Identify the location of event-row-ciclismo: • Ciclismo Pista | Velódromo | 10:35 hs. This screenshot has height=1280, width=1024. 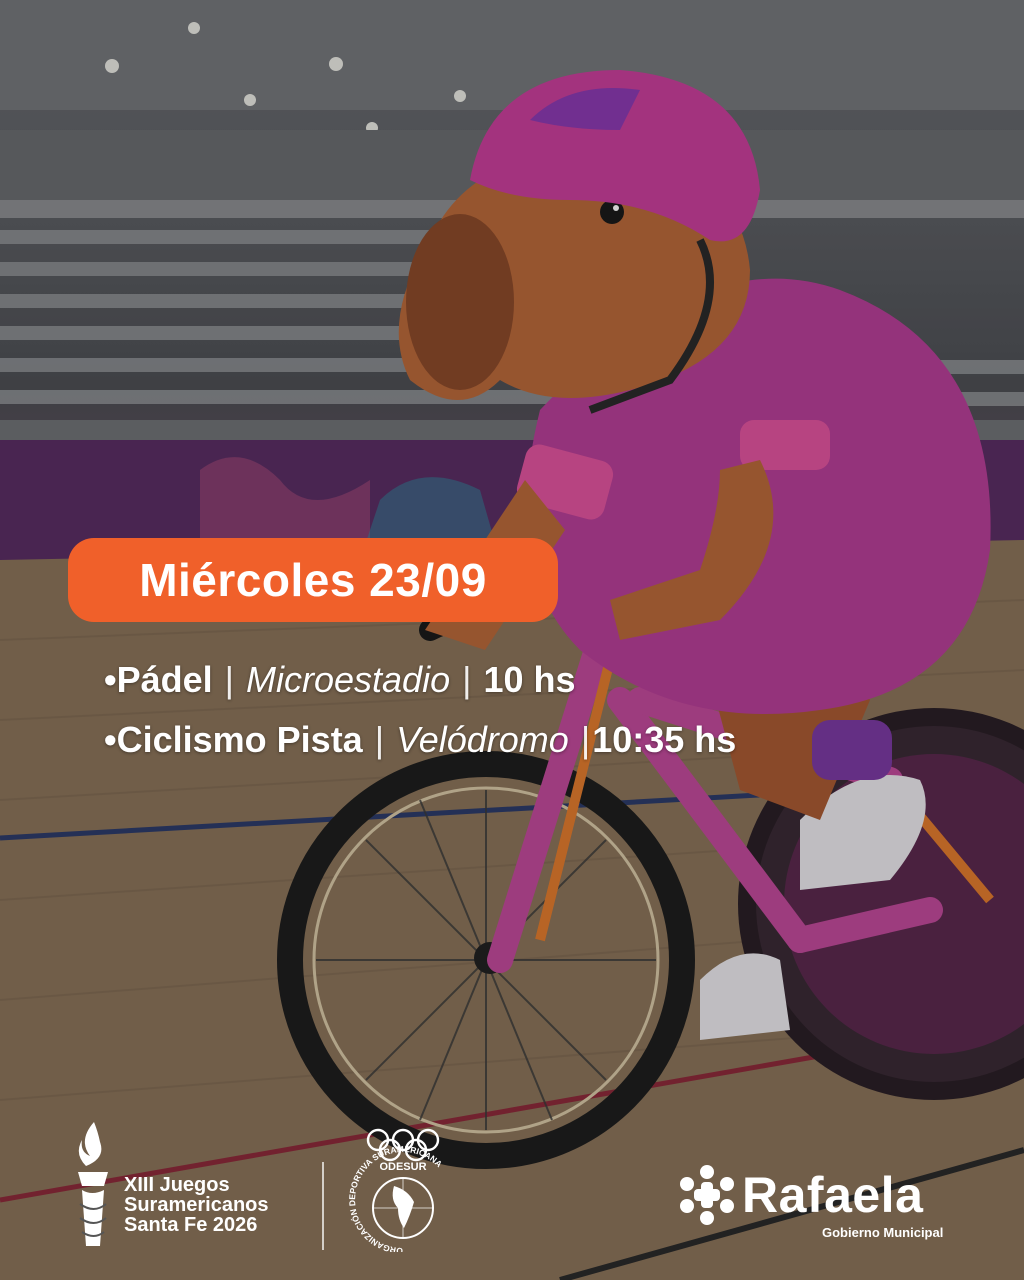
(420, 740).